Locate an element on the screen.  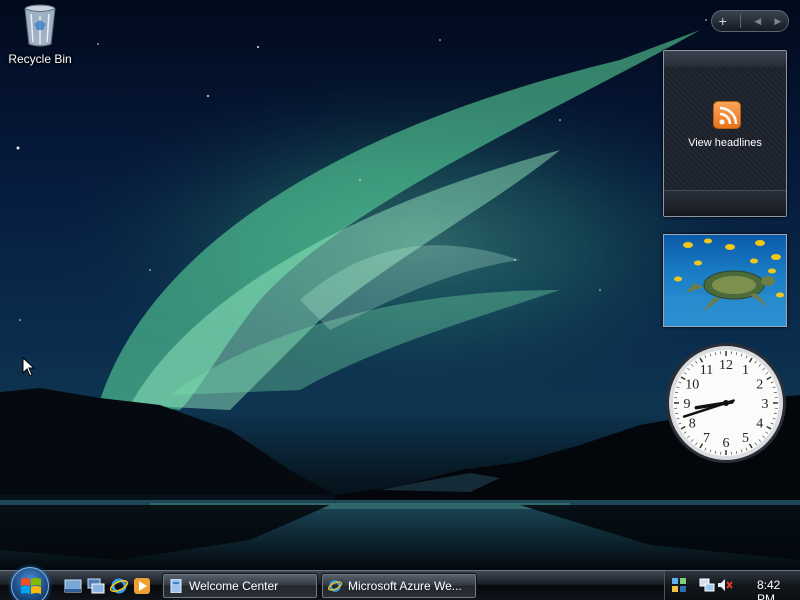
start-button is located at coordinates (30, 583).